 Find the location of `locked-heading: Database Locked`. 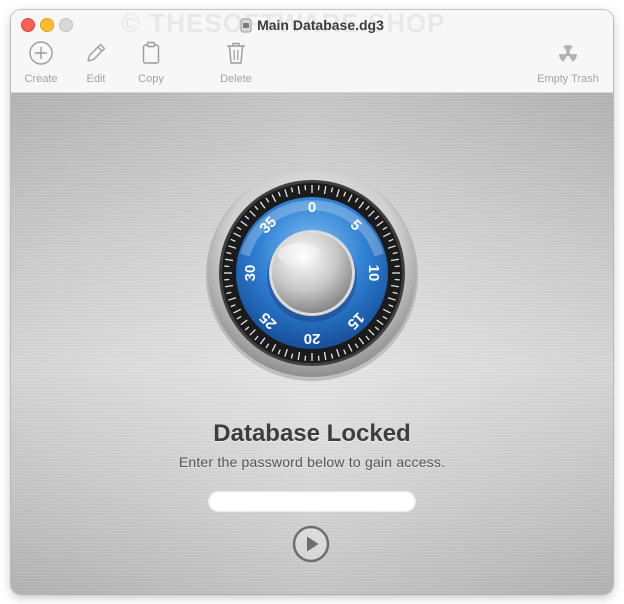

locked-heading: Database Locked is located at coordinates (312, 433).